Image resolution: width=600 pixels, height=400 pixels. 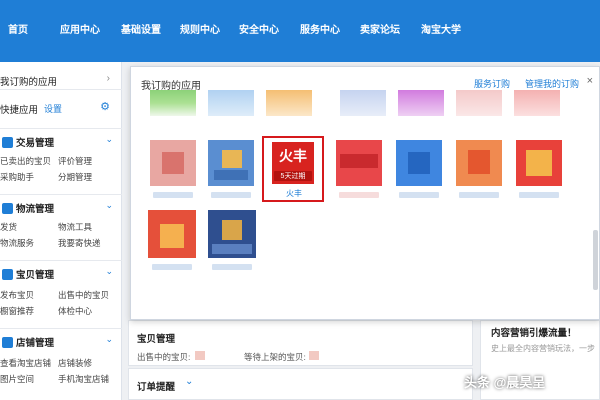 I want to click on shop-management-title: 店铺管理, so click(x=28, y=342).